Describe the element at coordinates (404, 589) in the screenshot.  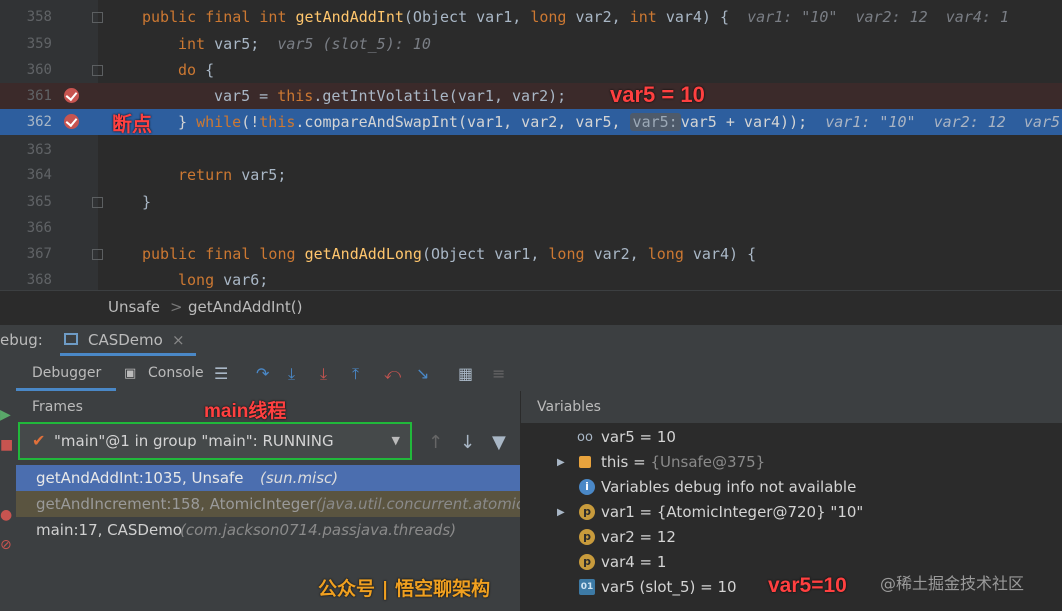
I see `watermark-left: 公众号 | 悟空聊架构` at that location.